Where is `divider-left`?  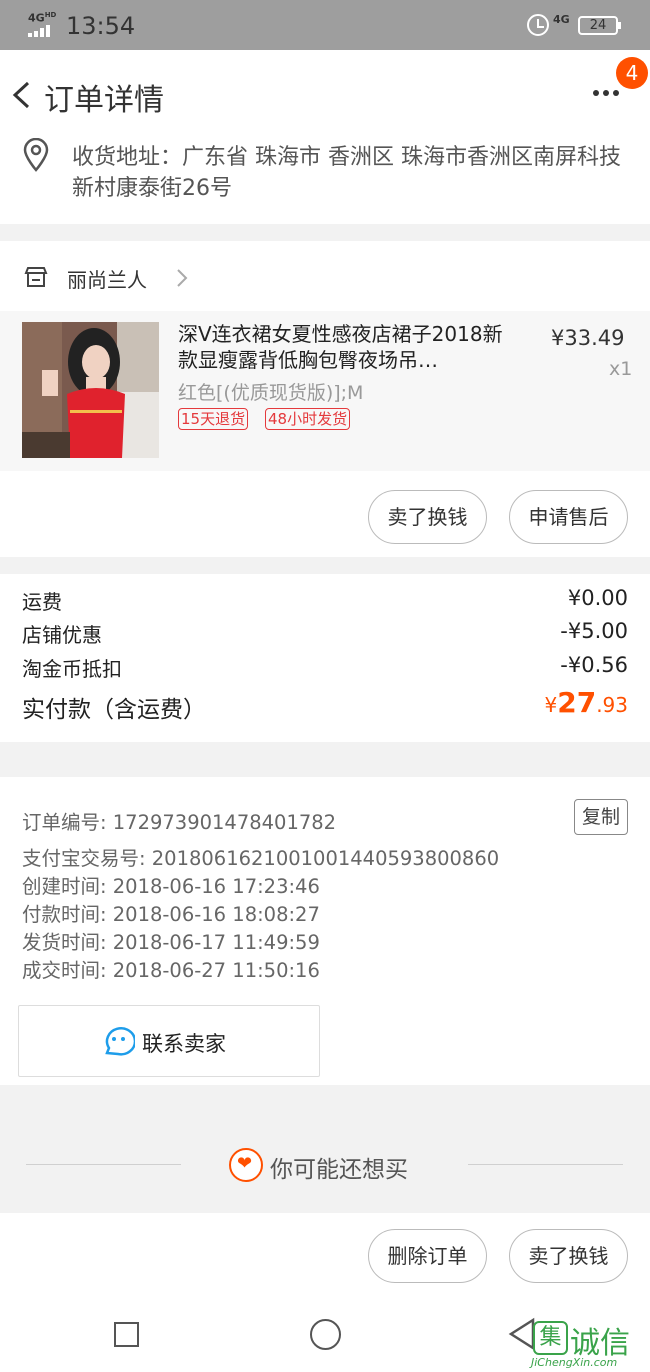 divider-left is located at coordinates (103, 1164).